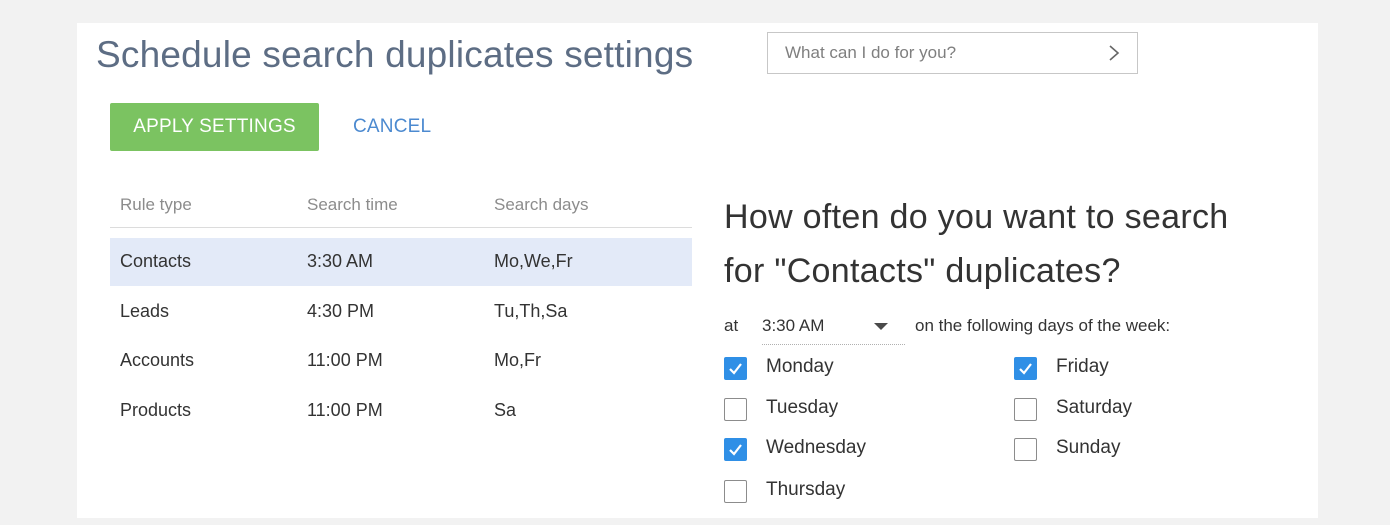 The image size is (1390, 525). I want to click on apply-settings-button: APPLY SETTINGS, so click(214, 127).